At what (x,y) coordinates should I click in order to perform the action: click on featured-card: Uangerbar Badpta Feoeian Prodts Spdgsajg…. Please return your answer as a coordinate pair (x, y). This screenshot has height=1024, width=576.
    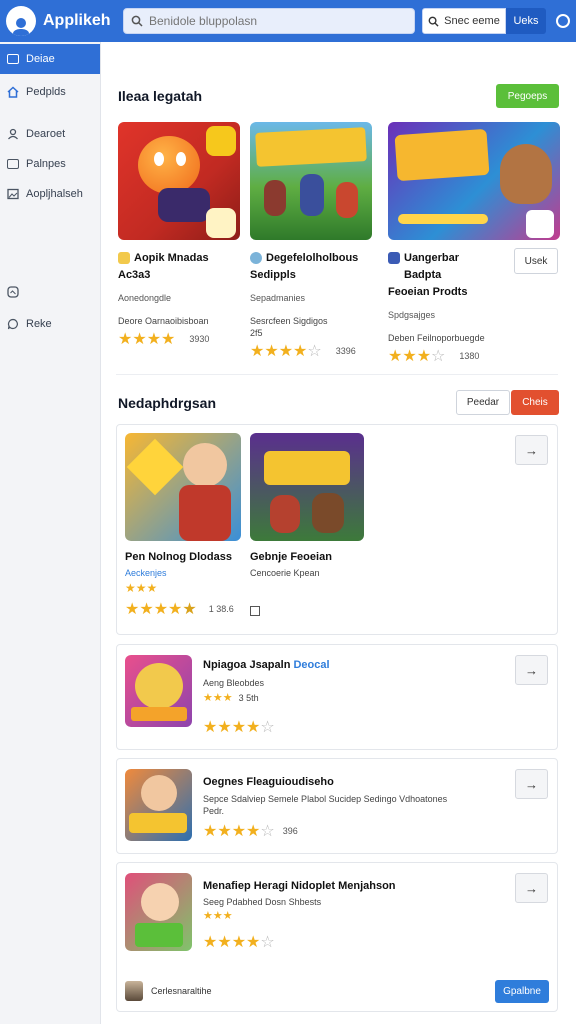
    Looking at the image, I should click on (474, 244).